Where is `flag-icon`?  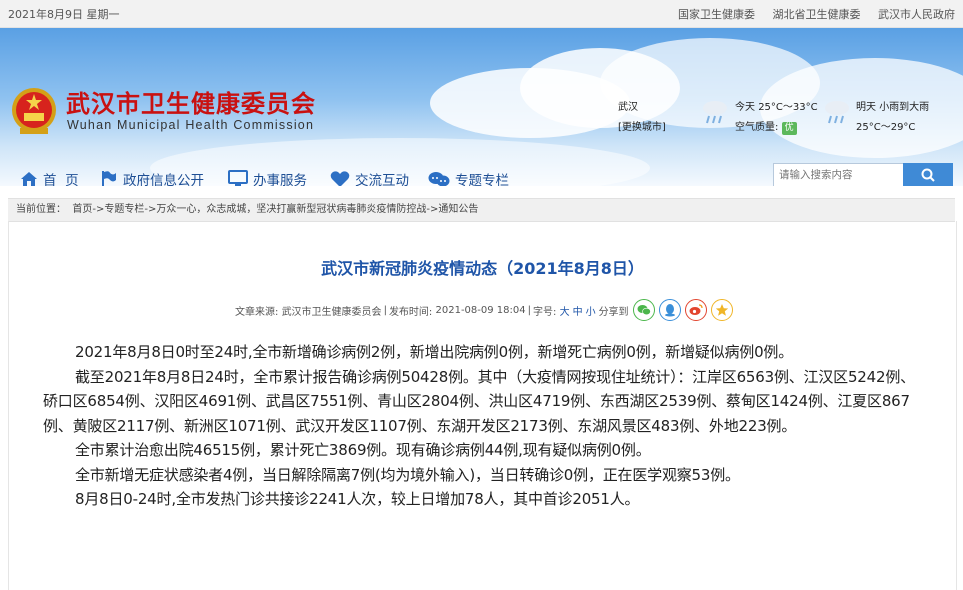 flag-icon is located at coordinates (109, 178).